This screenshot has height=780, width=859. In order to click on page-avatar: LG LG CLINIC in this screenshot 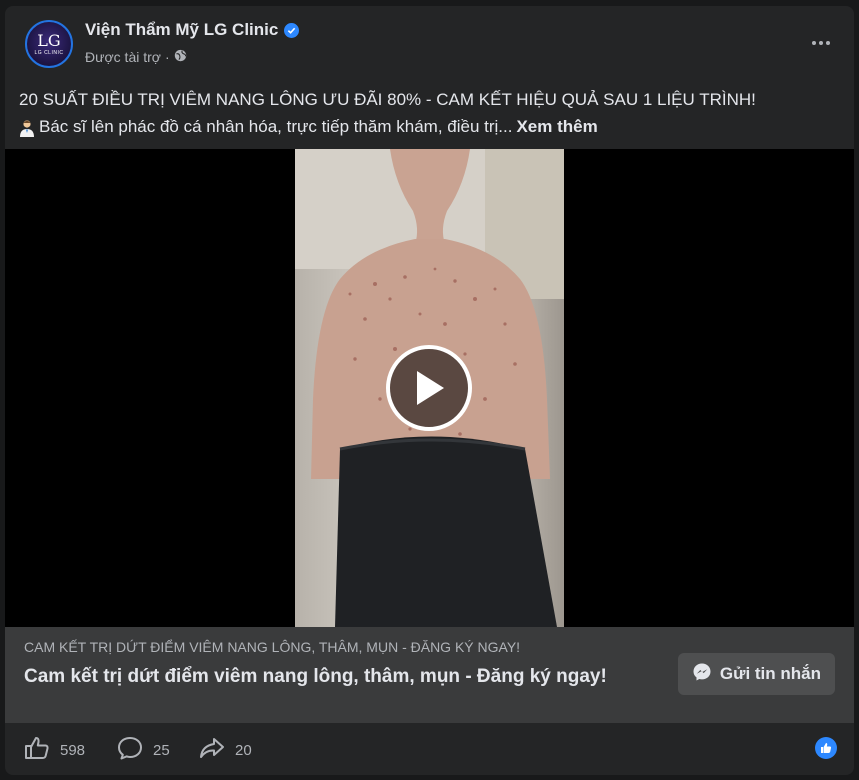, I will do `click(49, 44)`.